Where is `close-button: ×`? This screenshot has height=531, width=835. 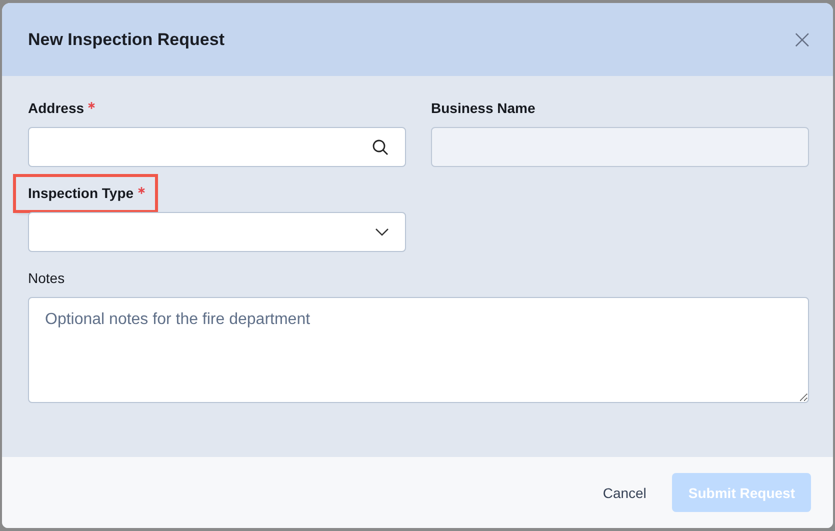
close-button: × is located at coordinates (802, 39).